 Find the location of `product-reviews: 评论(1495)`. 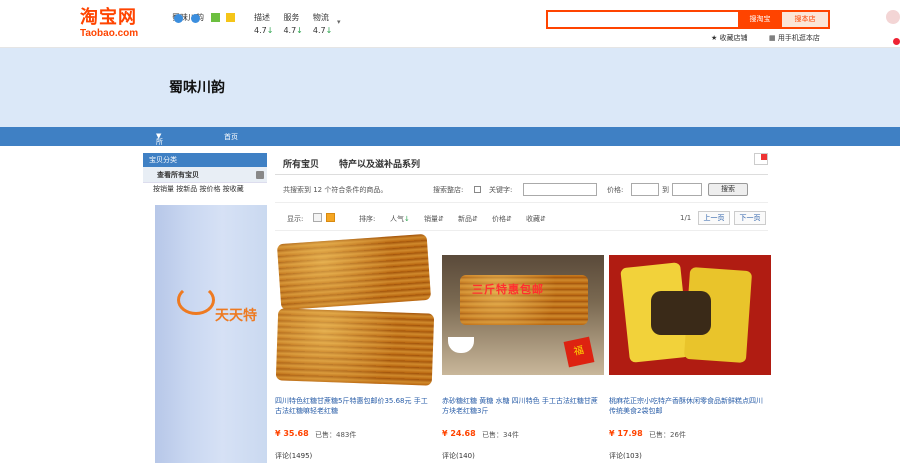

product-reviews: 评论(1495) is located at coordinates (293, 456).